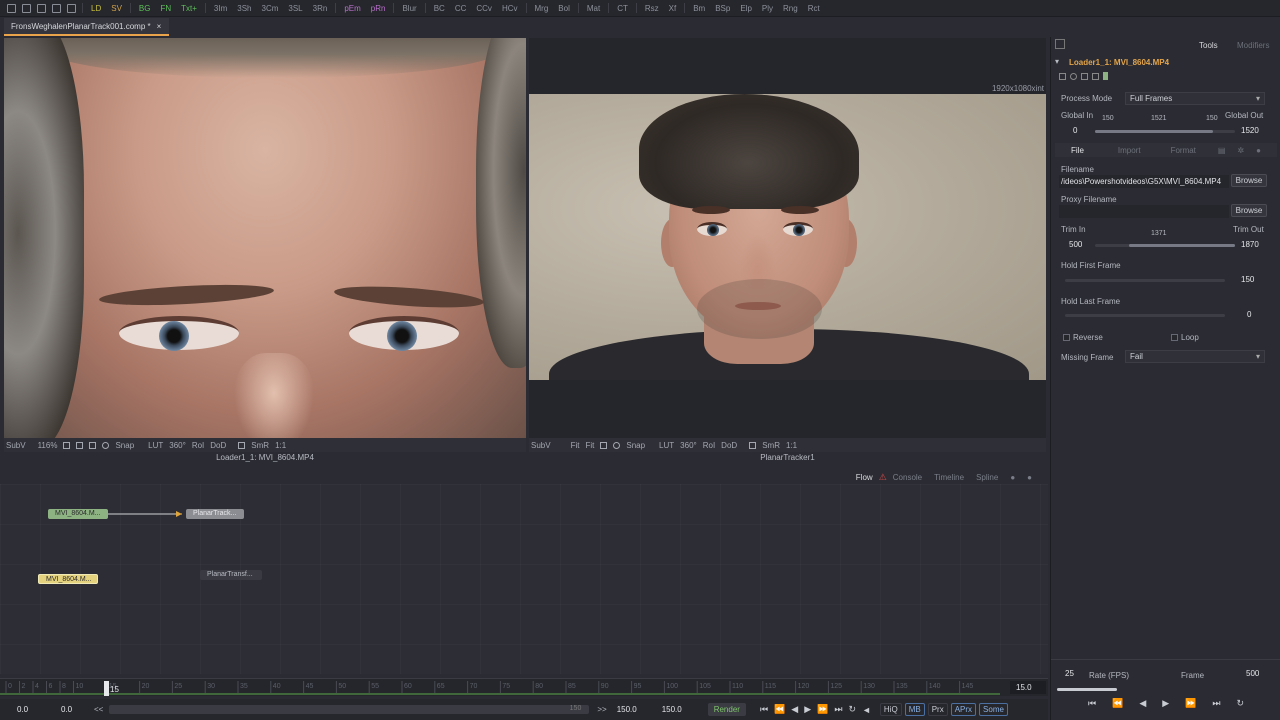  I want to click on global-out-value: 1520, so click(1250, 130).